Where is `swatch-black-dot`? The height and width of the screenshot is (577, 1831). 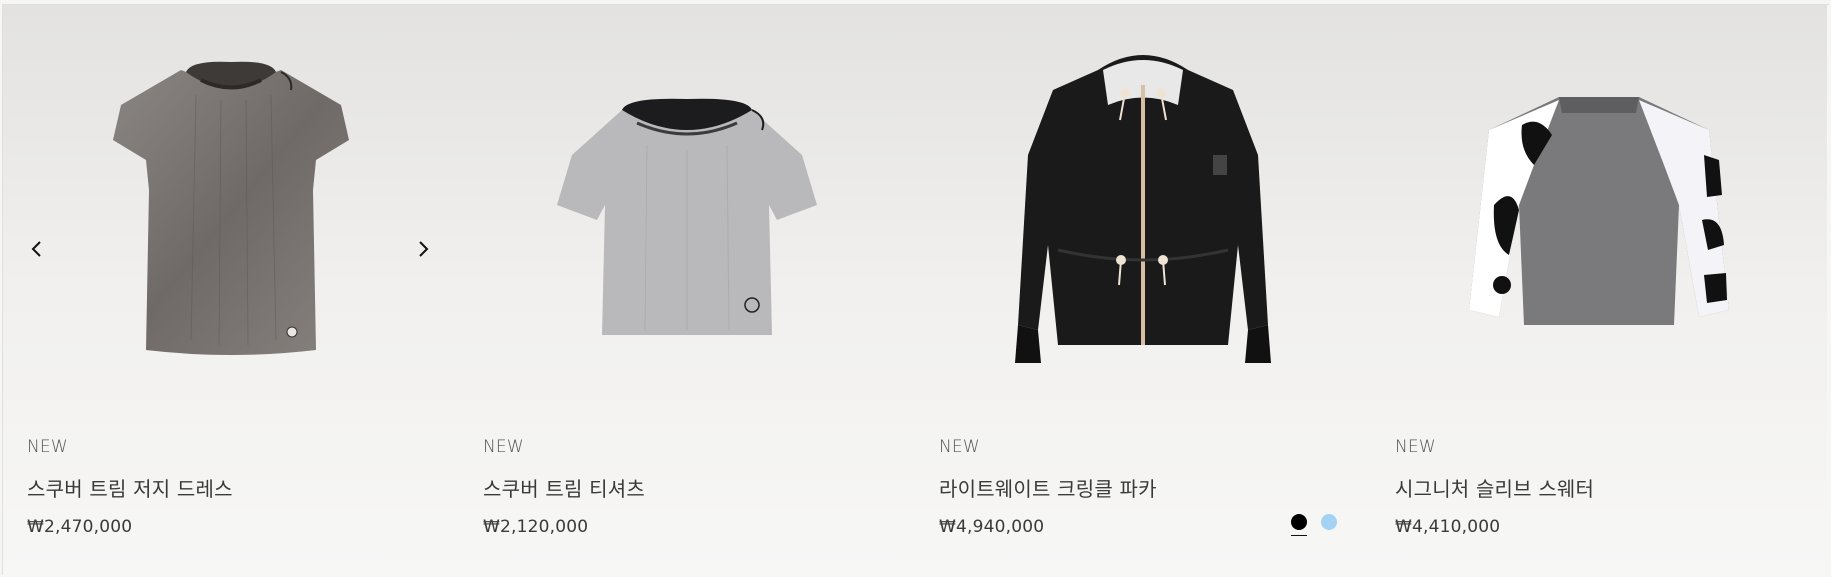 swatch-black-dot is located at coordinates (1299, 522).